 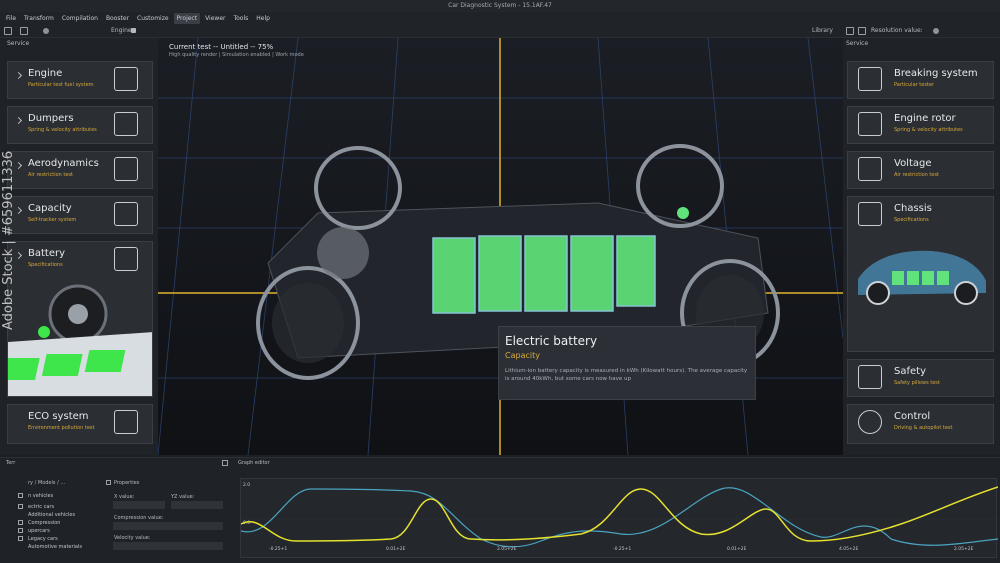 I want to click on grid-view-icon, so click(x=862, y=31).